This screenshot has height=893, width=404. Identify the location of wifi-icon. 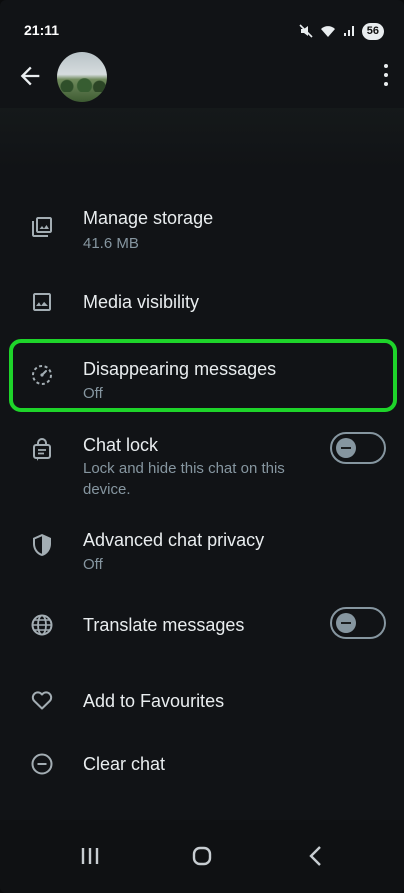
(327, 31).